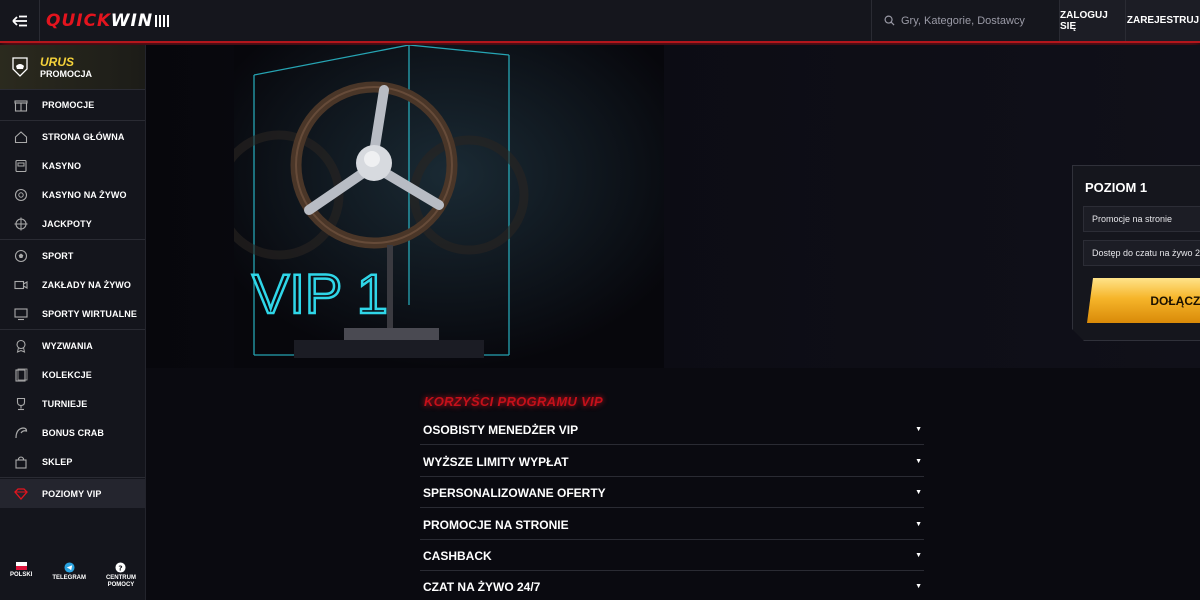 This screenshot has width=1200, height=600. I want to click on sidebar-item-promocje: PROMOCJE, so click(72, 104).